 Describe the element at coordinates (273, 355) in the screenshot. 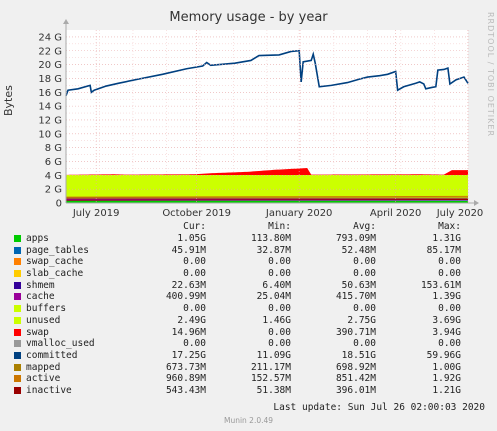

I see `legend-min: 11.09G` at that location.